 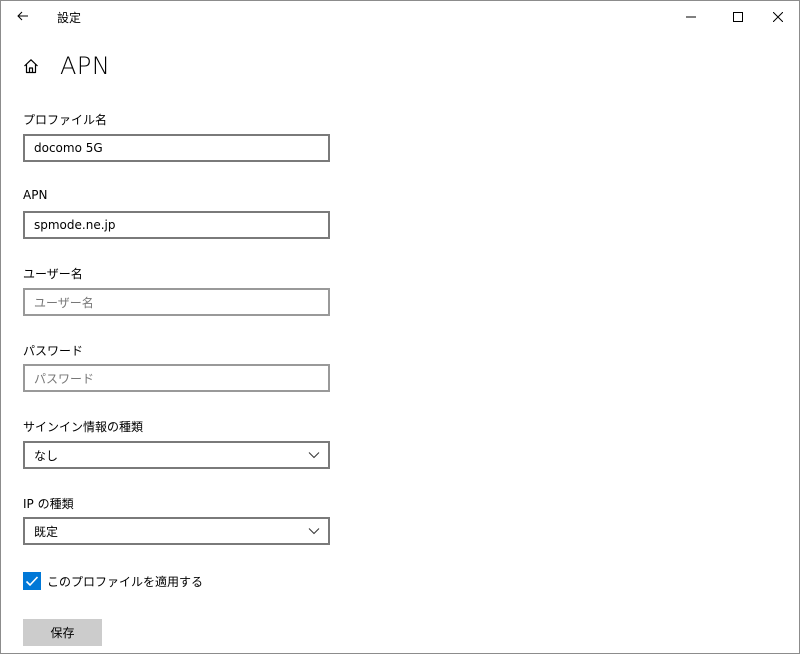 What do you see at coordinates (176, 148) in the screenshot?
I see `profile-name-input: docomo 5G` at bounding box center [176, 148].